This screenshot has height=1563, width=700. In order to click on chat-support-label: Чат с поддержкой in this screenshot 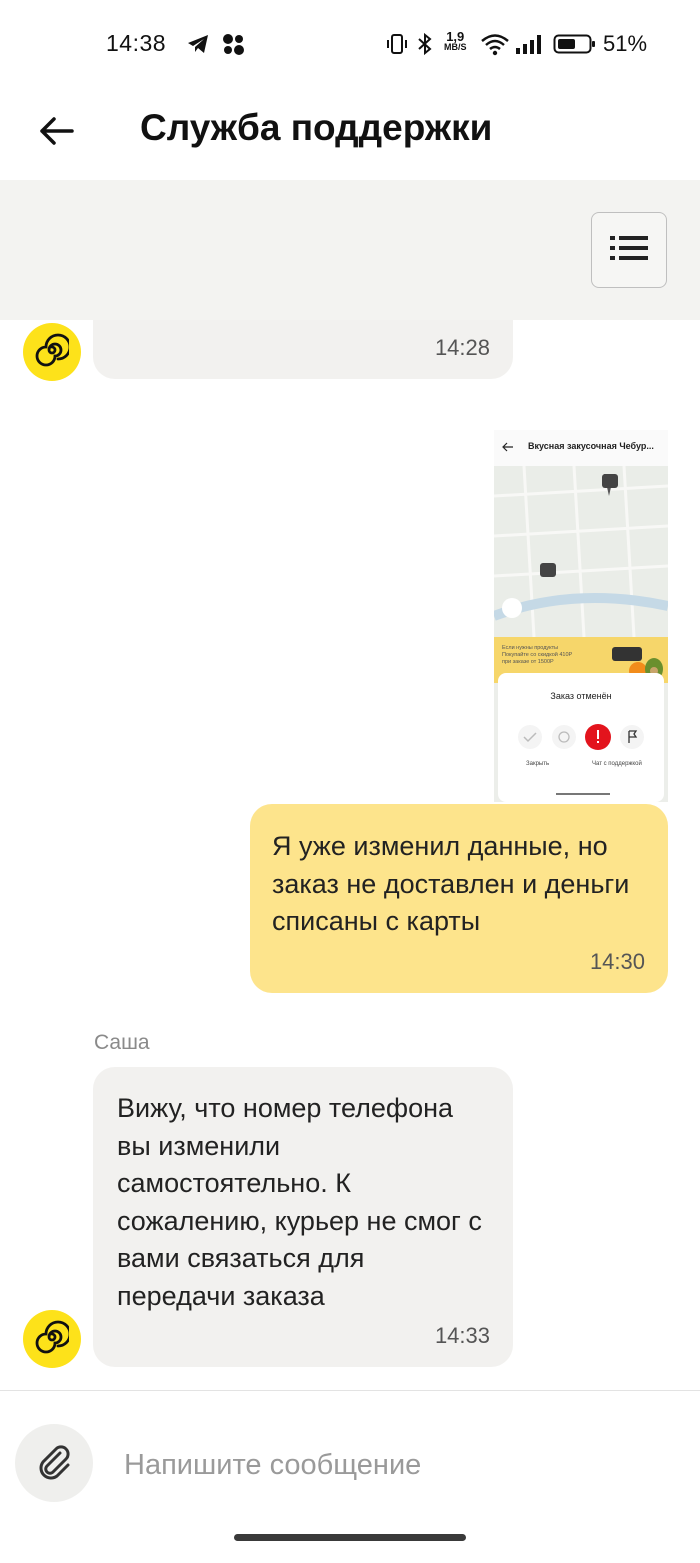, I will do `click(617, 764)`.